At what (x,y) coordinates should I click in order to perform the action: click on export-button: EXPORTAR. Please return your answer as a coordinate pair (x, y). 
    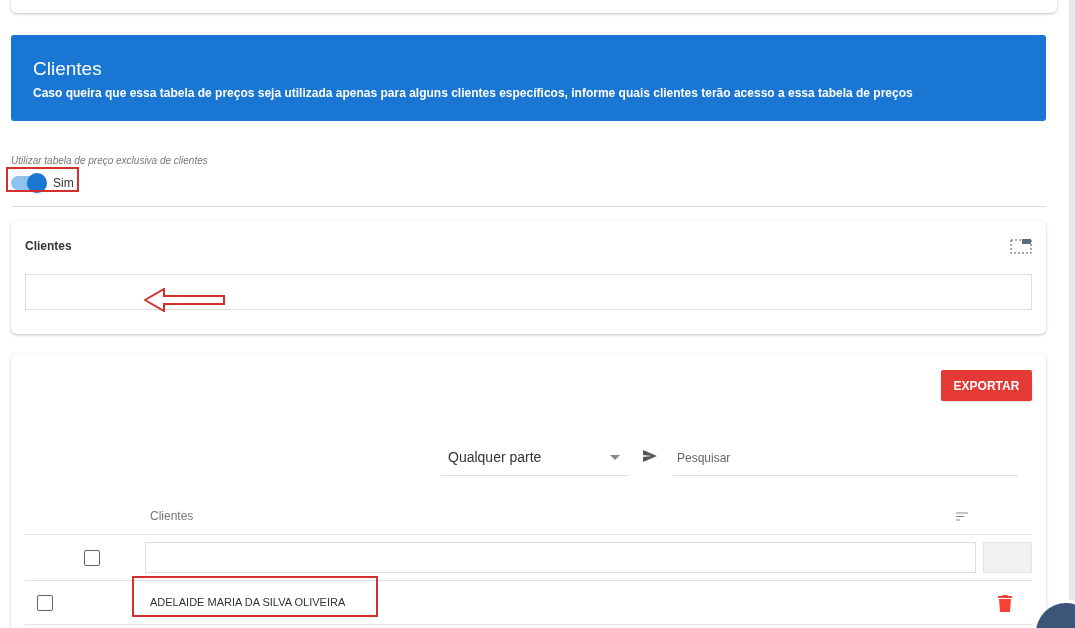
    Looking at the image, I should click on (986, 385).